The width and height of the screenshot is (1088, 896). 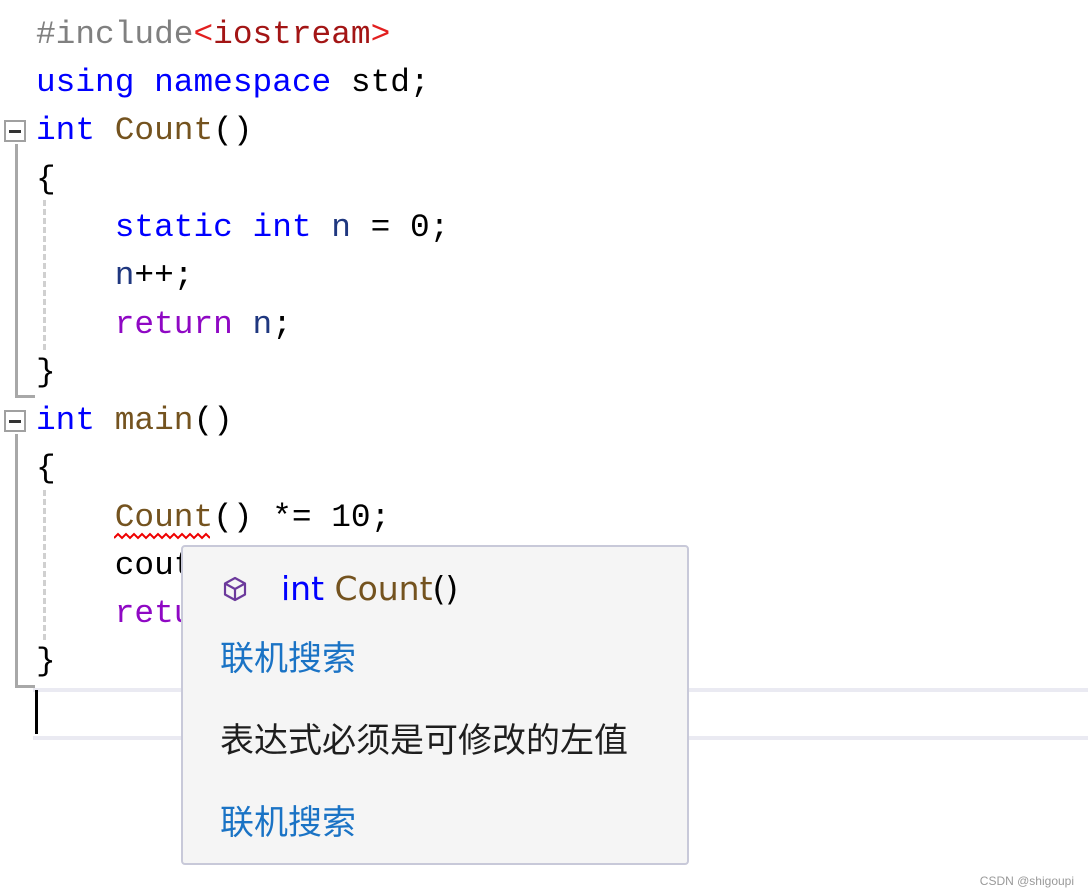 What do you see at coordinates (203, 324) in the screenshot?
I see `code-line-7: return n;` at bounding box center [203, 324].